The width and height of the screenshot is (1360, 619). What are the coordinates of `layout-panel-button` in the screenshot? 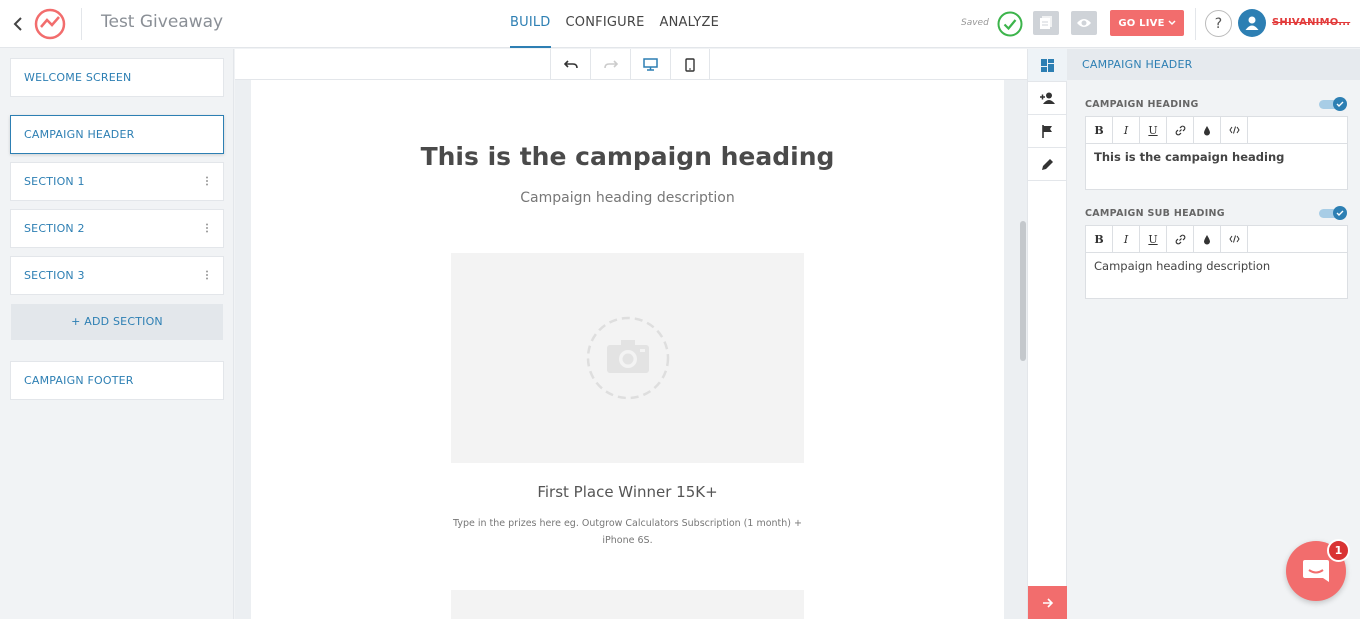 It's located at (1047, 65).